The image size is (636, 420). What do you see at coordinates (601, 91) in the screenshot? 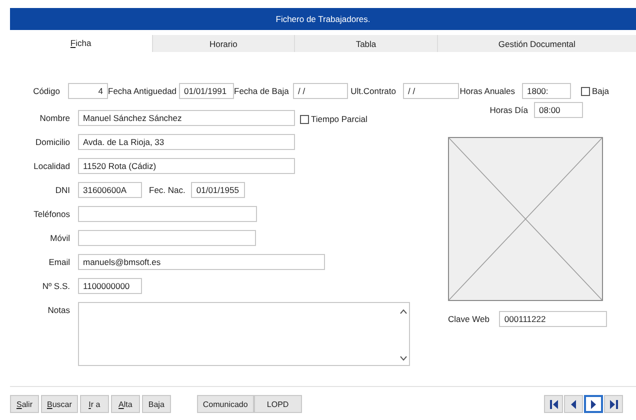
I see `checkbox-label: Baja` at bounding box center [601, 91].